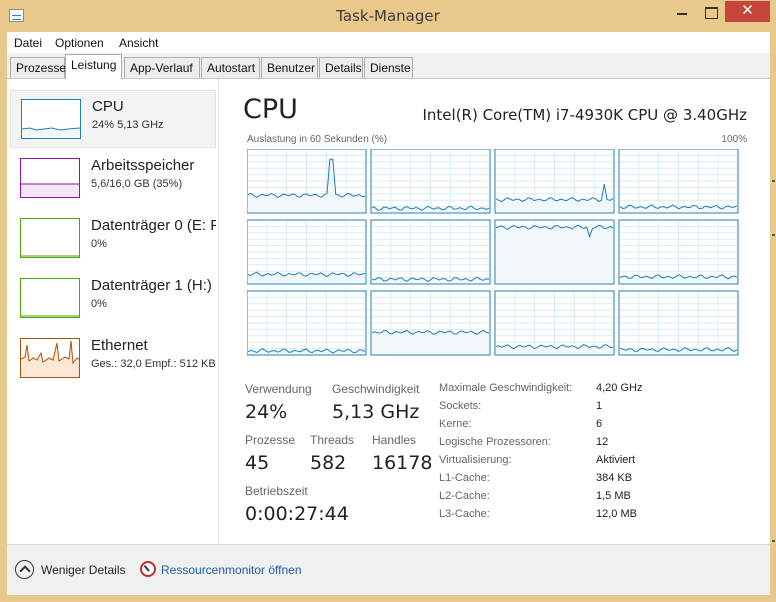  I want to click on uptime-value: 0:00:27:44, so click(297, 514).